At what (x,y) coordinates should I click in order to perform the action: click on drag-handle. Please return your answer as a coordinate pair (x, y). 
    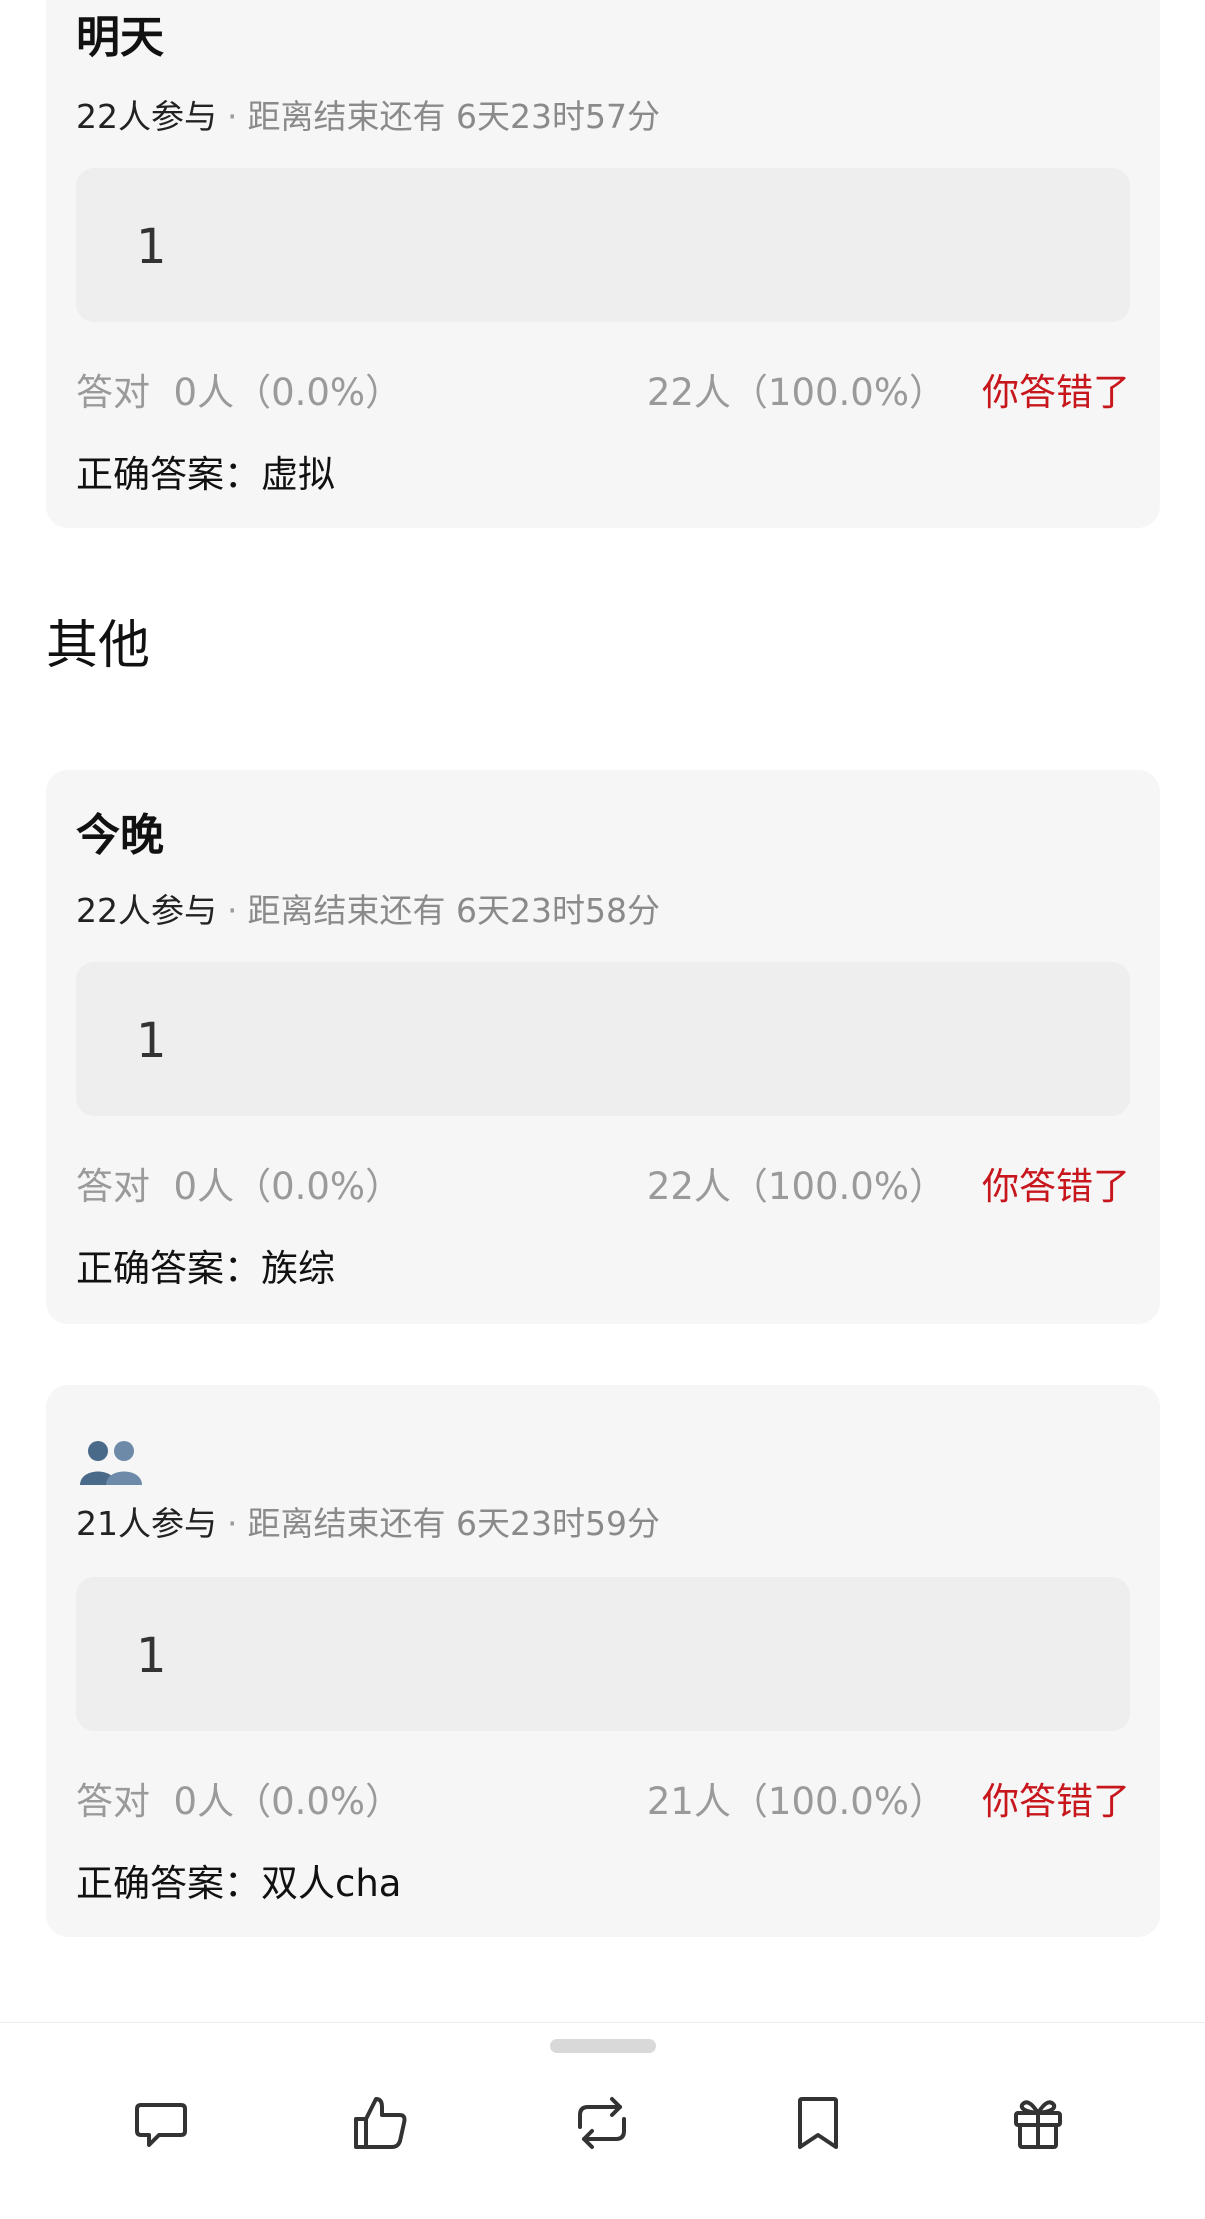
    Looking at the image, I should click on (603, 2046).